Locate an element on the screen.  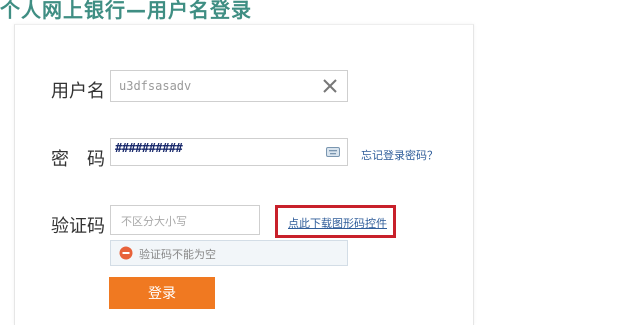
username-field: u3dfsasadv is located at coordinates (229, 86).